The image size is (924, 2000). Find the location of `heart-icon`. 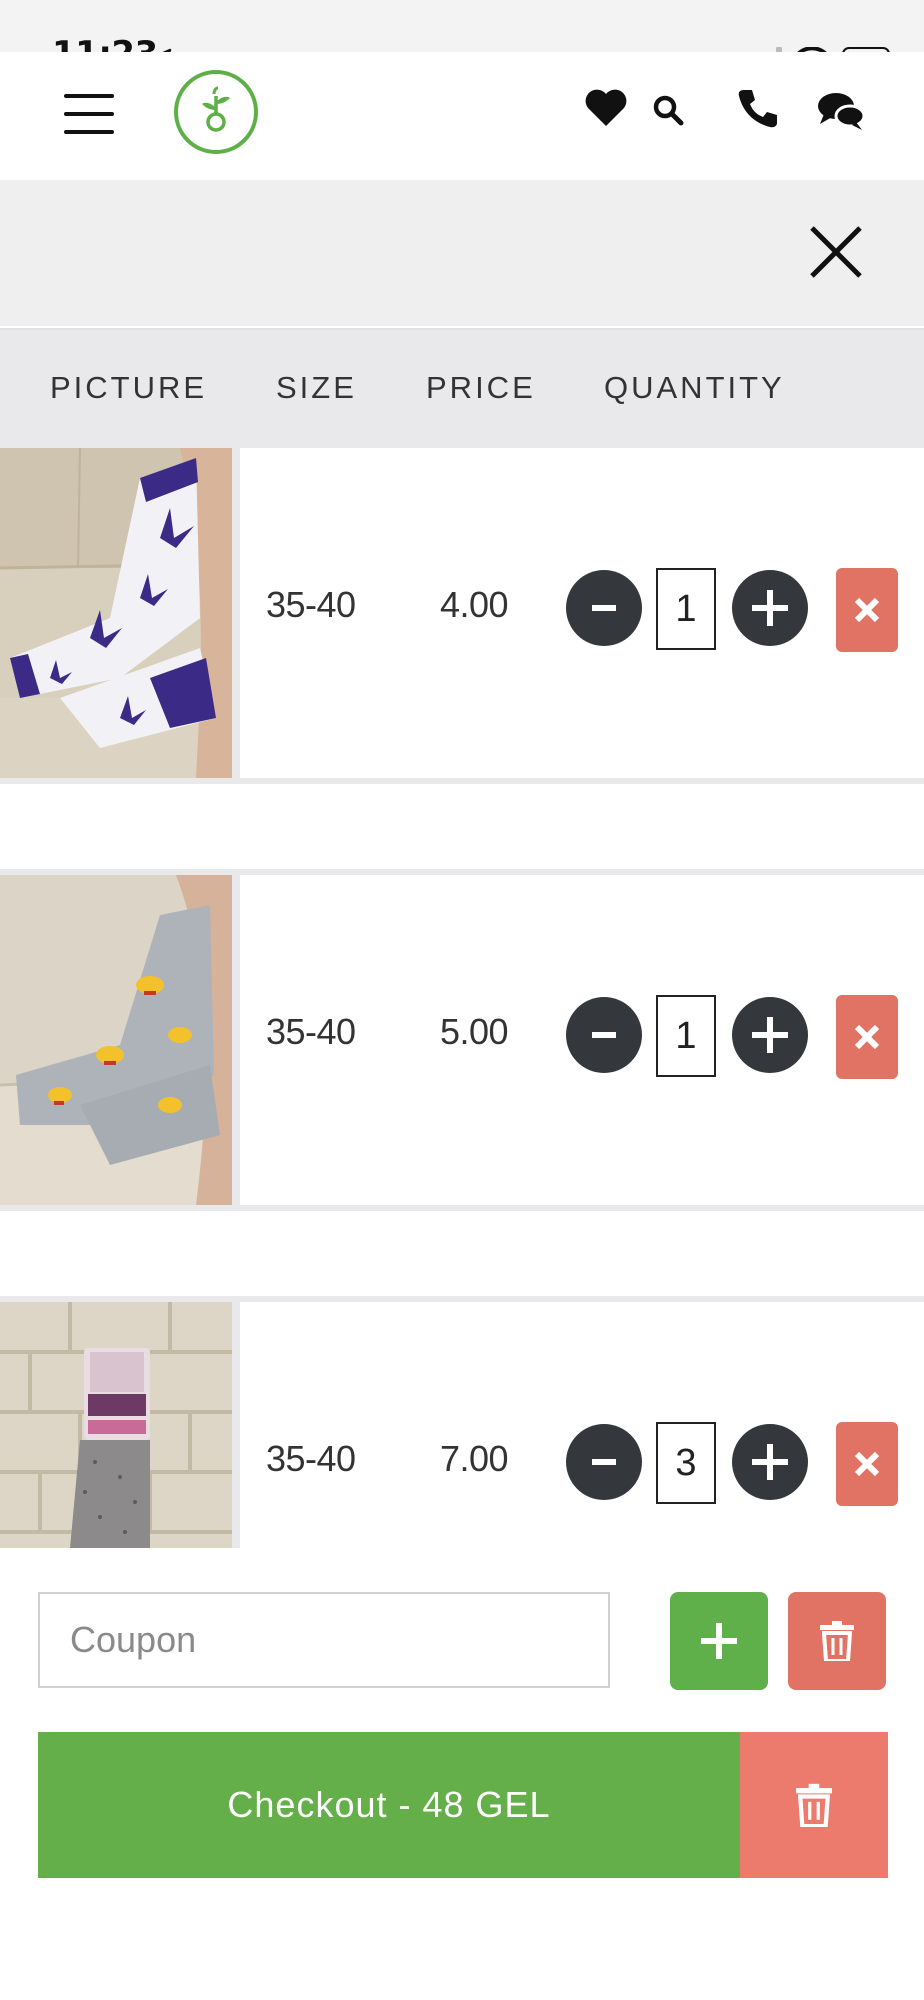

heart-icon is located at coordinates (606, 108).